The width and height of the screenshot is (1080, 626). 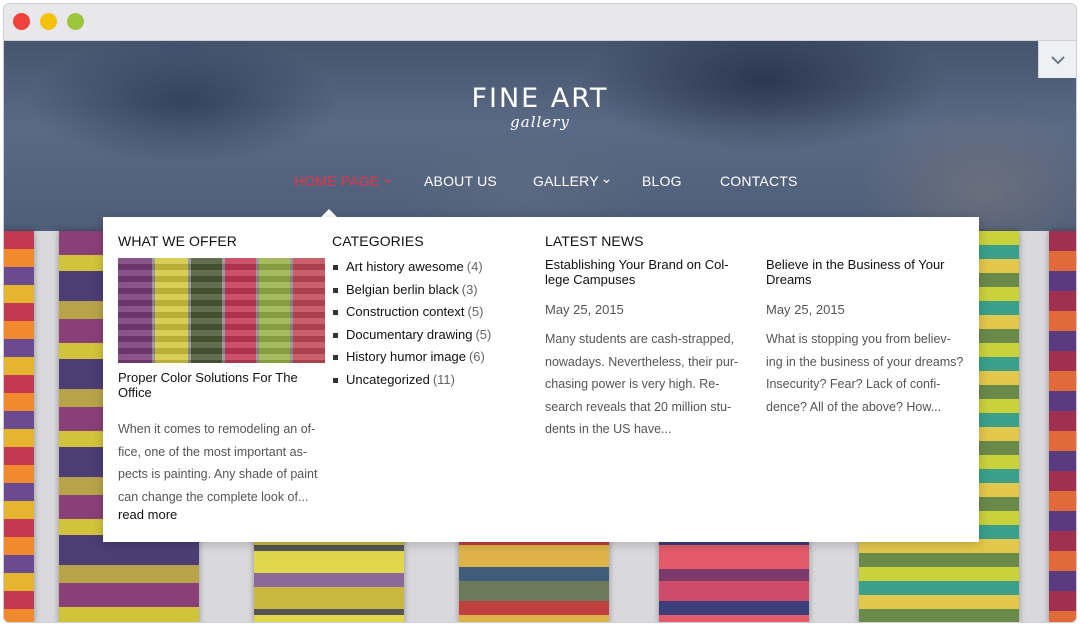 I want to click on category-item: Belgian berlin black (3), so click(x=411, y=293).